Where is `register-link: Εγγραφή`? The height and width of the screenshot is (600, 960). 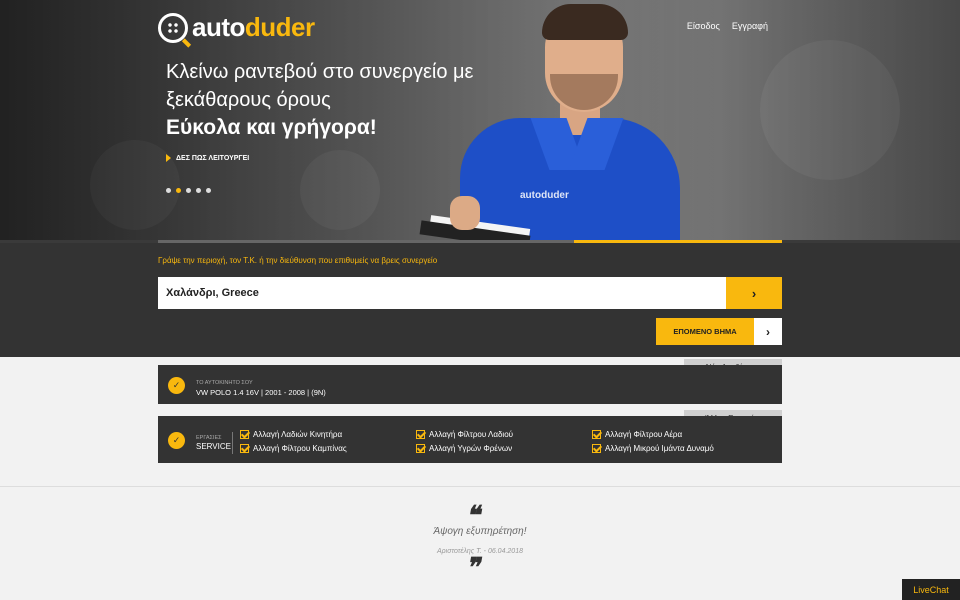
register-link: Εγγραφή is located at coordinates (750, 26).